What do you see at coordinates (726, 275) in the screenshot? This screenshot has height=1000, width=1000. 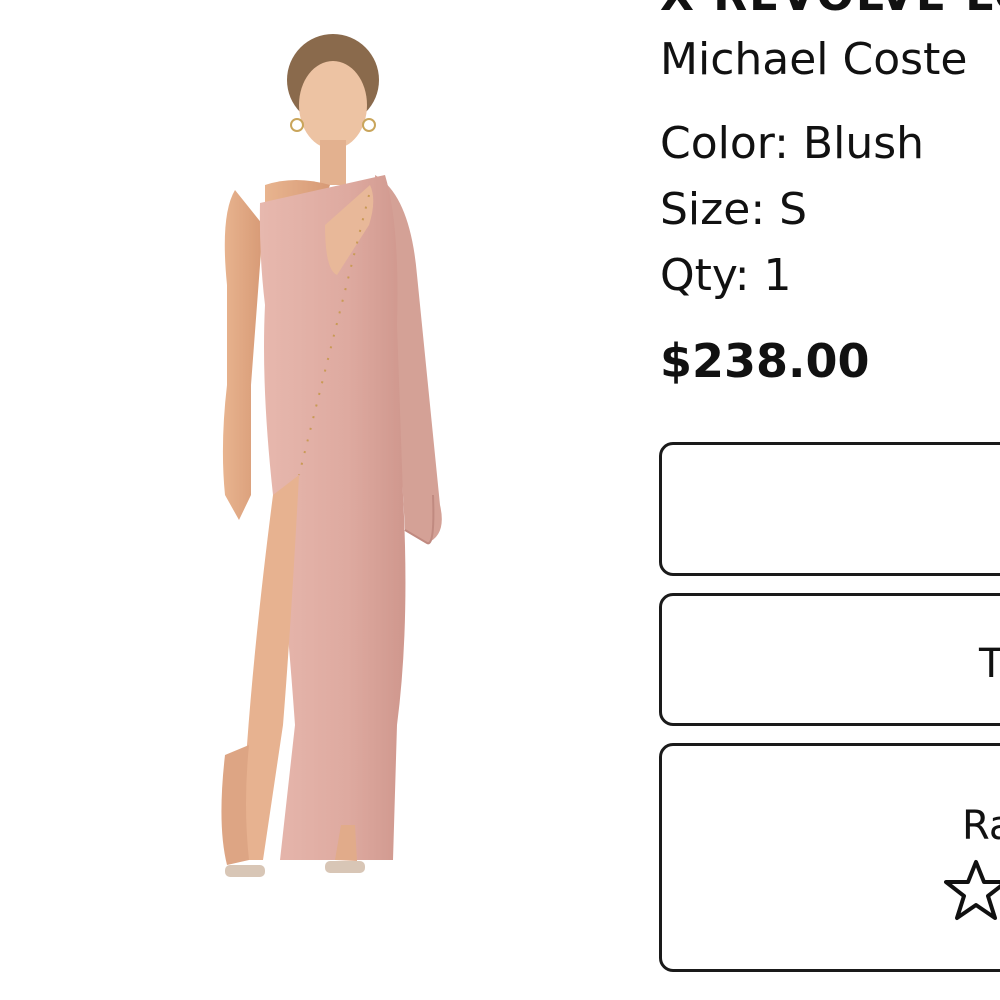 I see `quantity-value: Qty: 1` at bounding box center [726, 275].